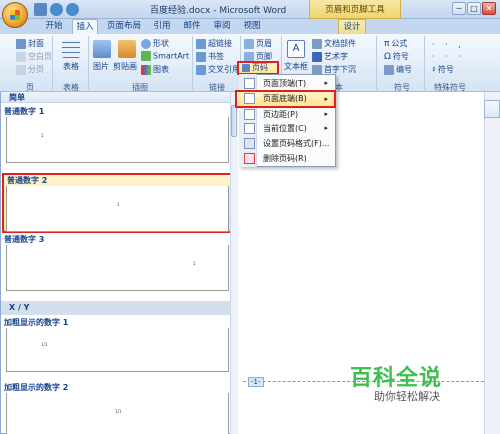 The height and width of the screenshot is (434, 500). What do you see at coordinates (21, 43) in the screenshot?
I see `cover-icon` at bounding box center [21, 43].